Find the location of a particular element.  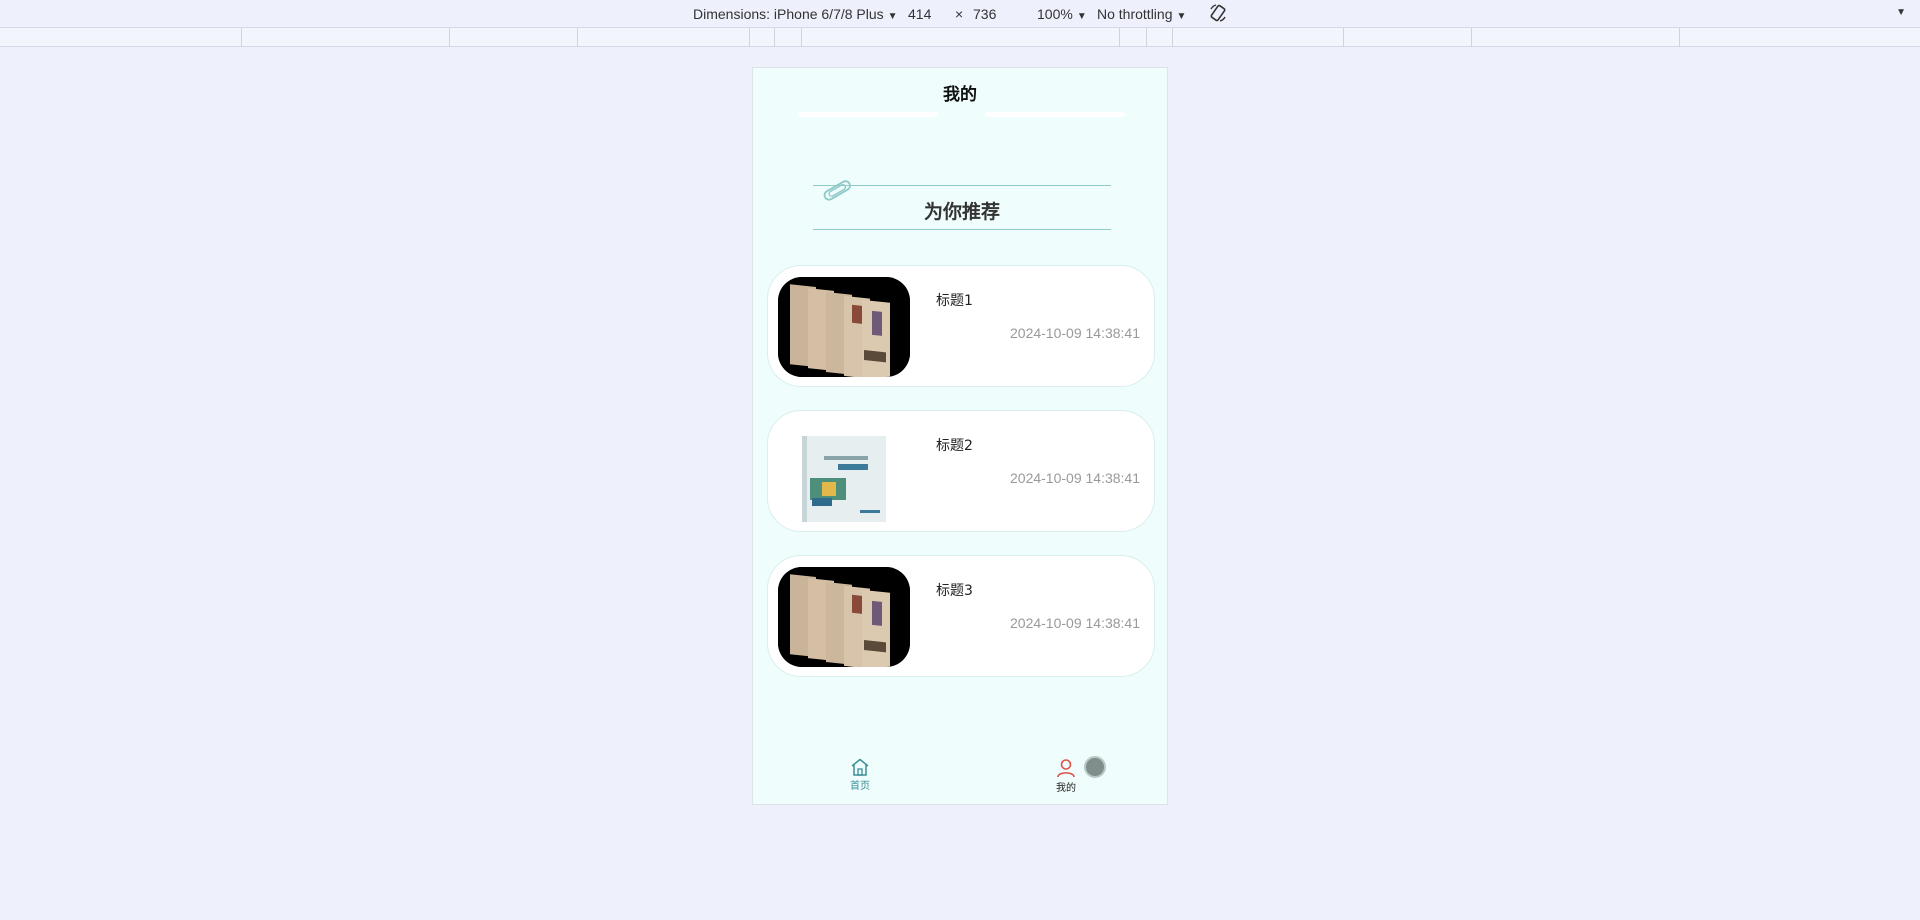

book-cover-image is located at coordinates (844, 472).